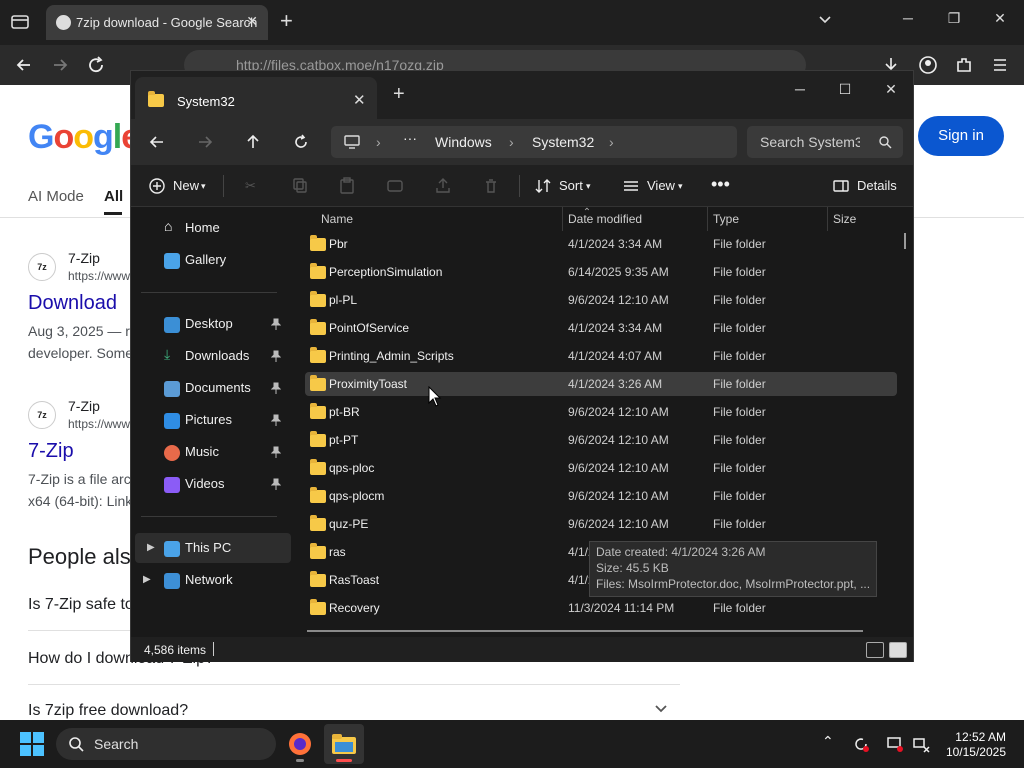  I want to click on menu-icon, so click(1000, 65).